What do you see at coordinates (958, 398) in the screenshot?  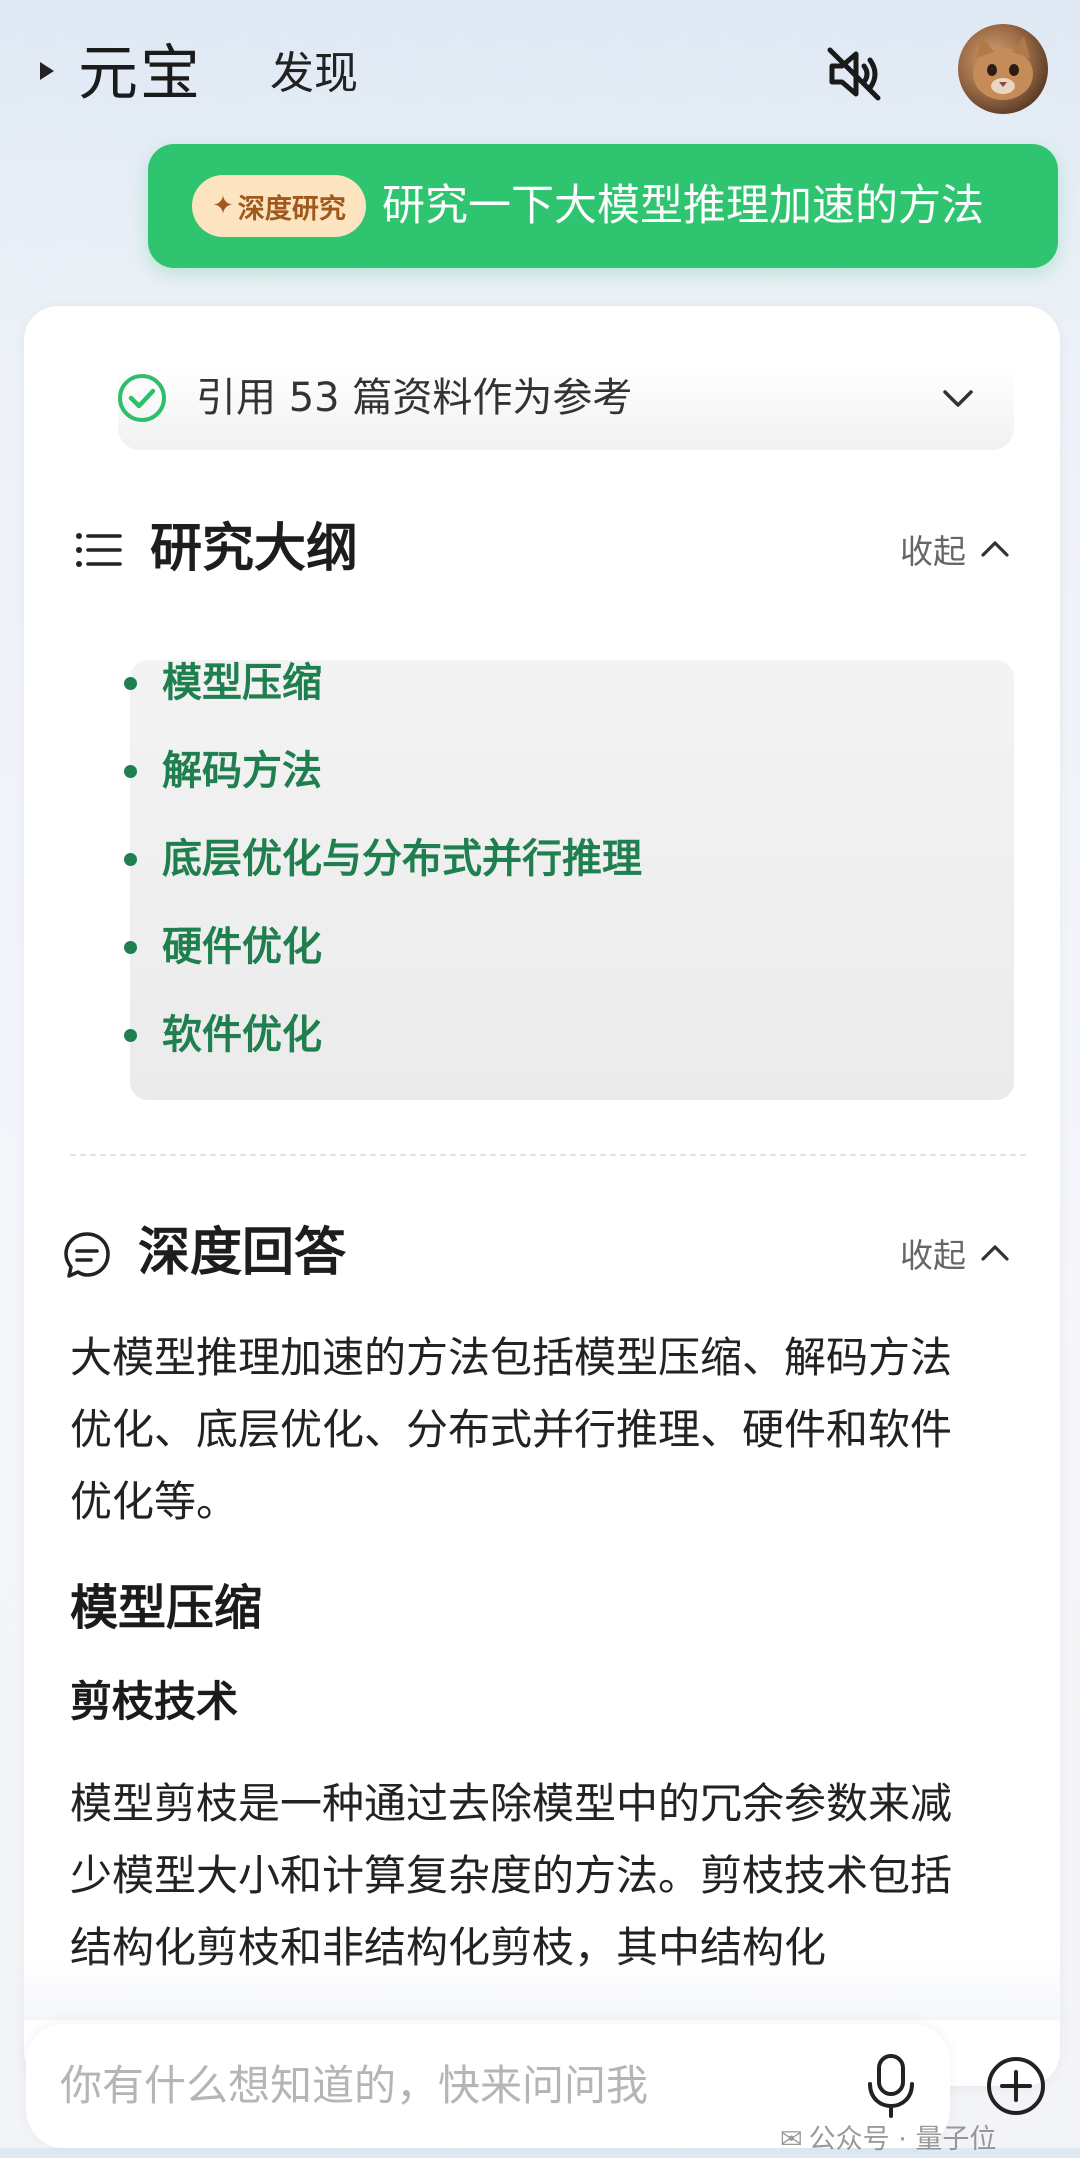 I see `chevron-down-icon` at bounding box center [958, 398].